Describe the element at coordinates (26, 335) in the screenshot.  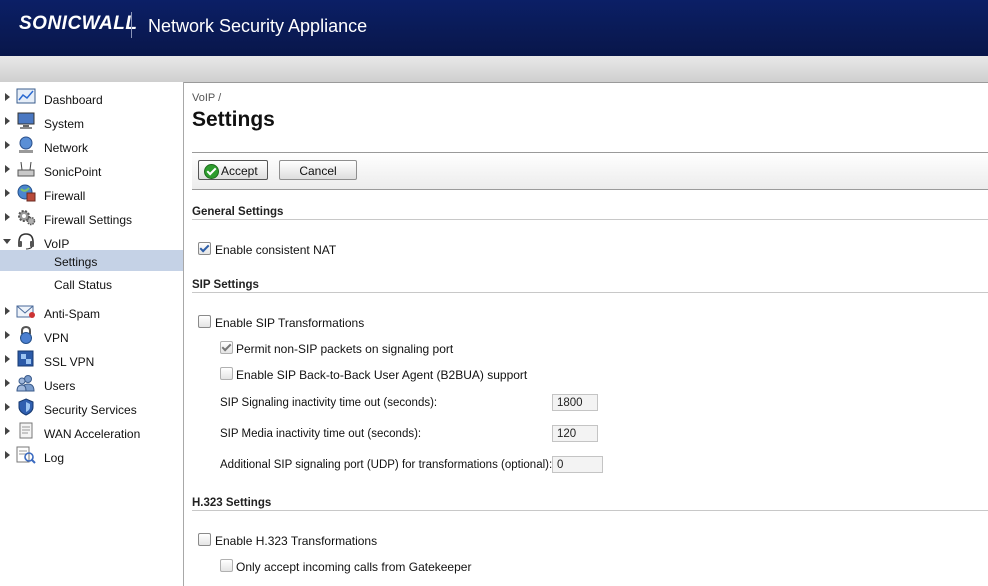
I see `lock-icon` at that location.